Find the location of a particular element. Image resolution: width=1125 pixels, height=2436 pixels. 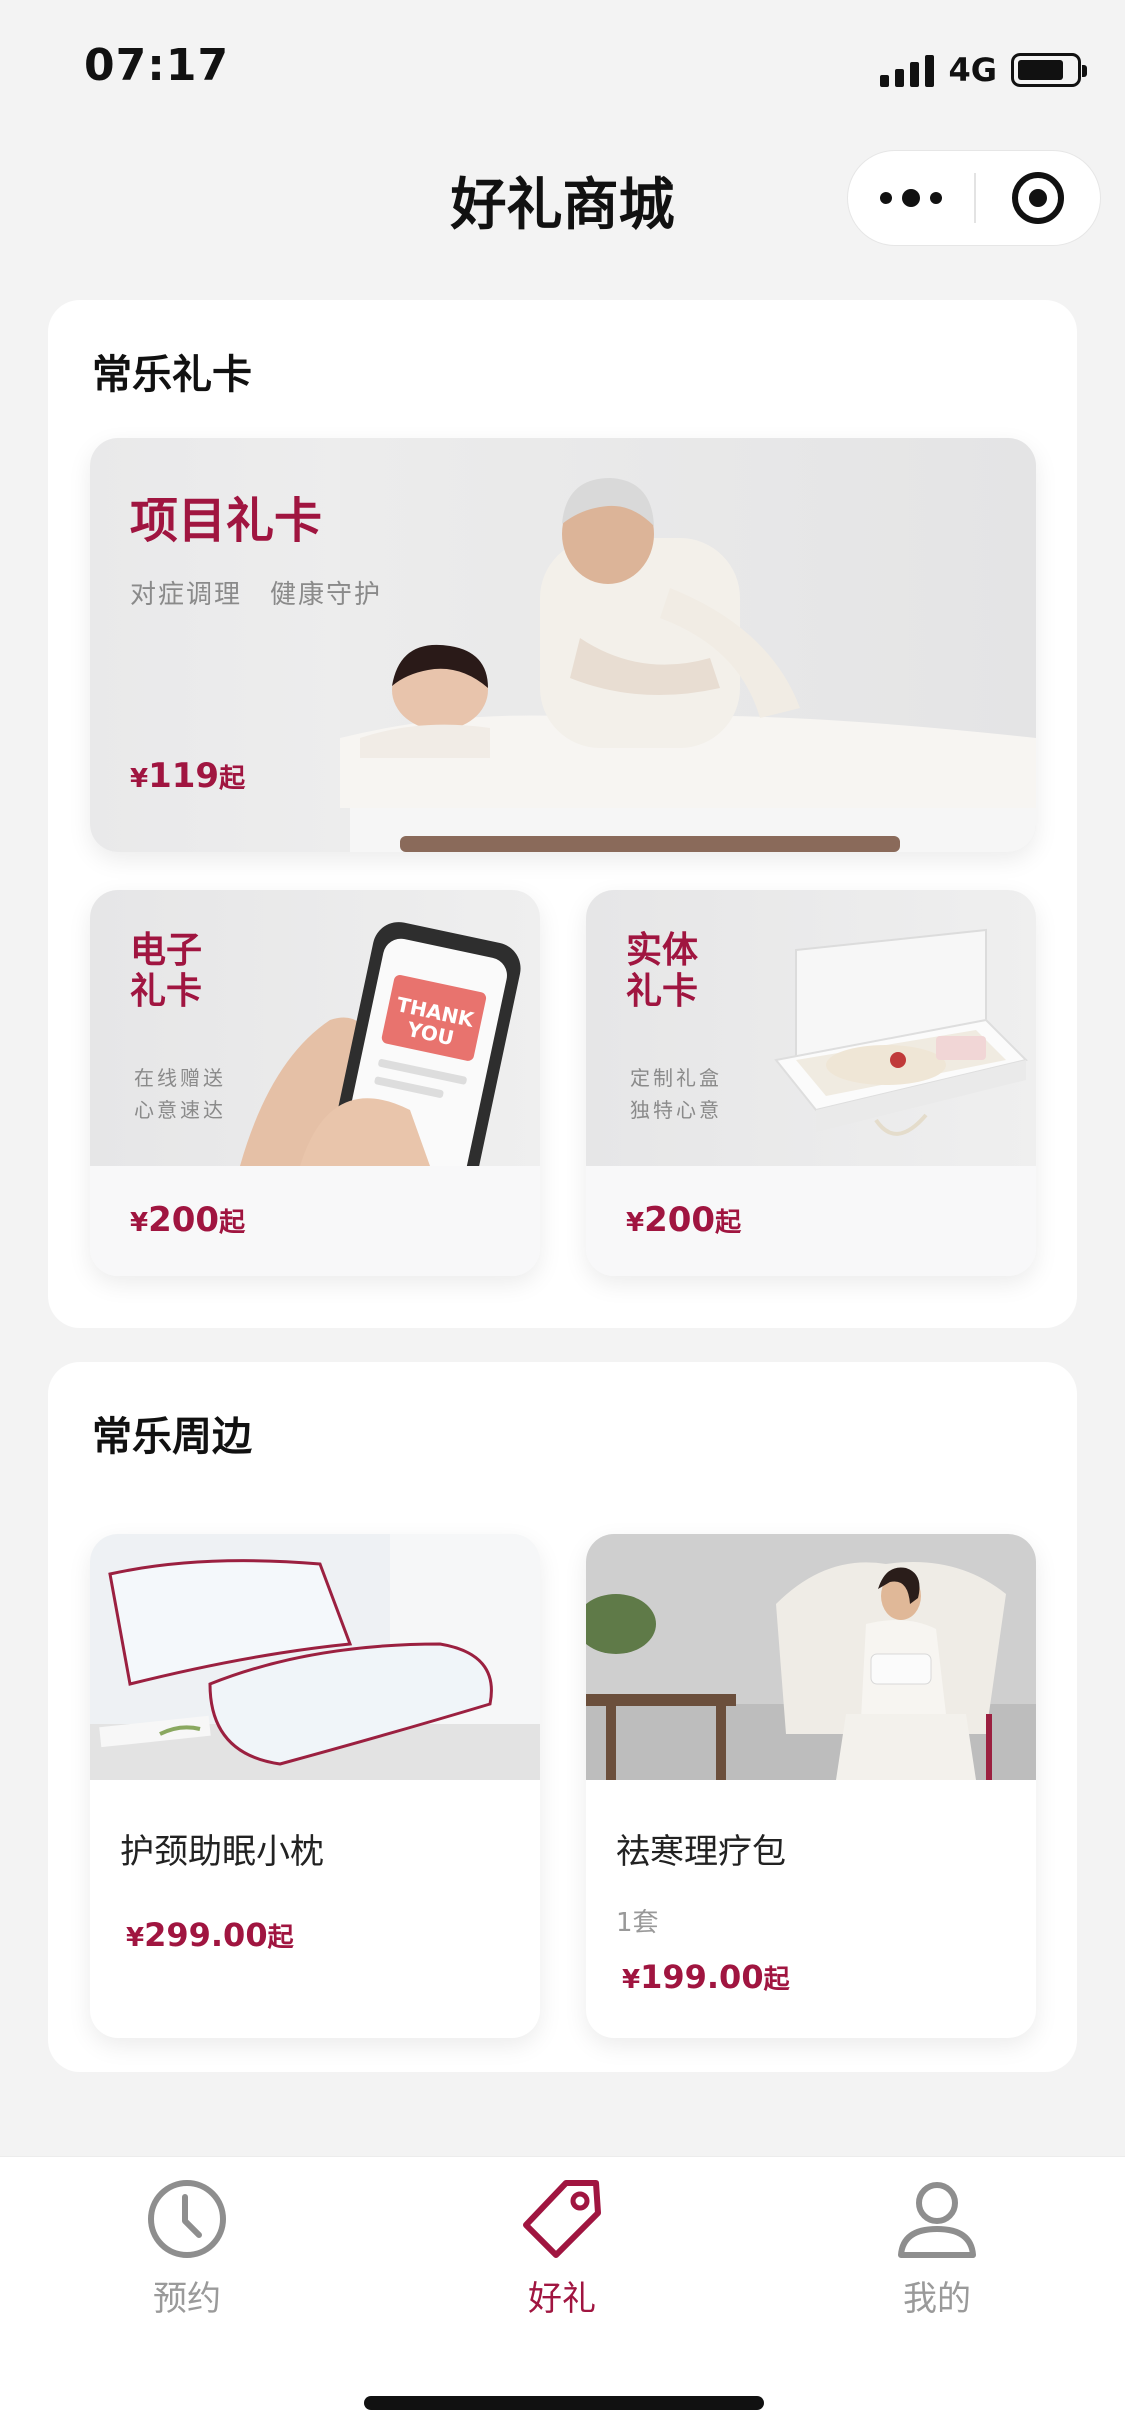

physical-card-image-area: 实体 礼卡 定制礼盒 独特心意 is located at coordinates (811, 1028).